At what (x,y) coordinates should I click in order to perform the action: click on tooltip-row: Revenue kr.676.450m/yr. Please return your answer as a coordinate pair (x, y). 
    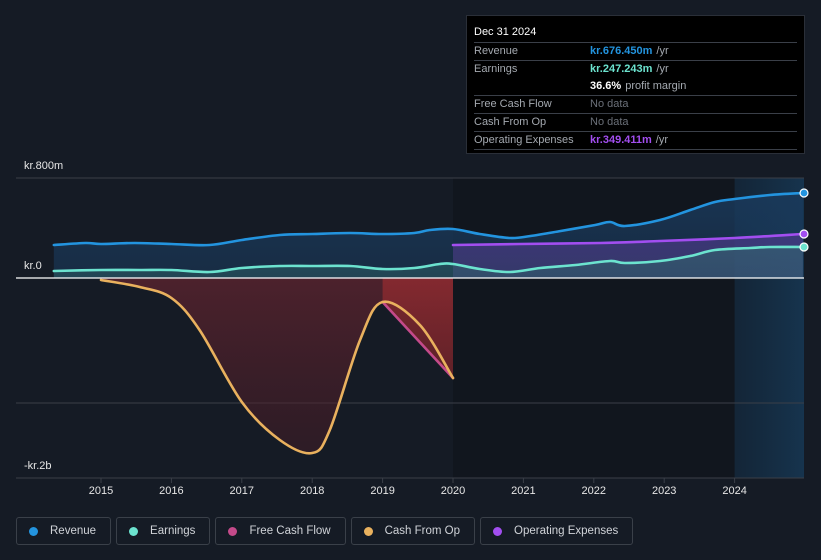
    Looking at the image, I should click on (635, 52).